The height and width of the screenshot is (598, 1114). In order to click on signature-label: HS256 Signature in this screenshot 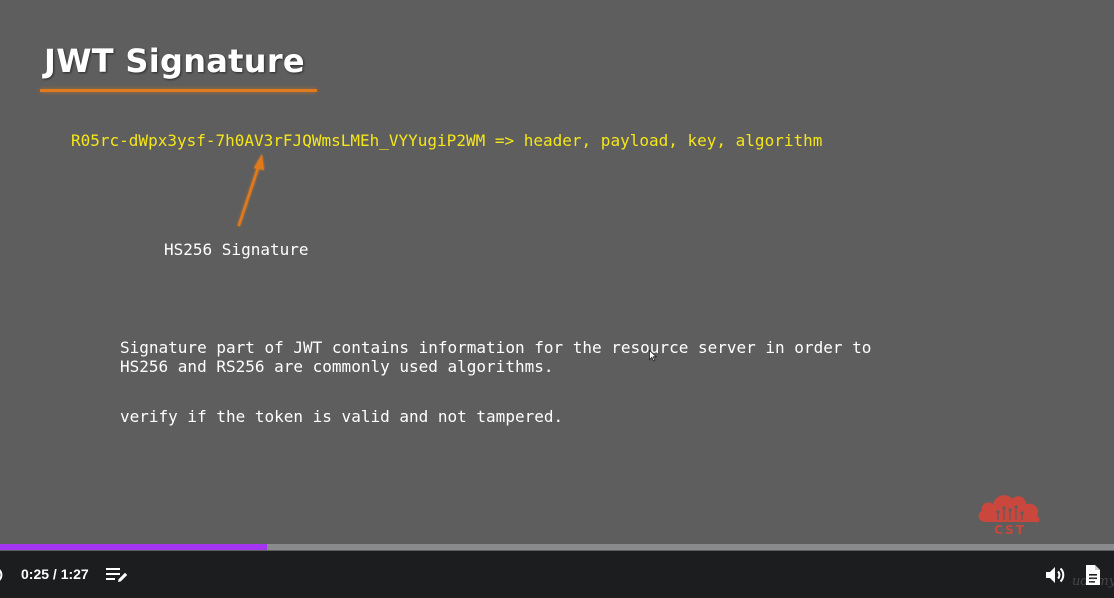, I will do `click(236, 249)`.